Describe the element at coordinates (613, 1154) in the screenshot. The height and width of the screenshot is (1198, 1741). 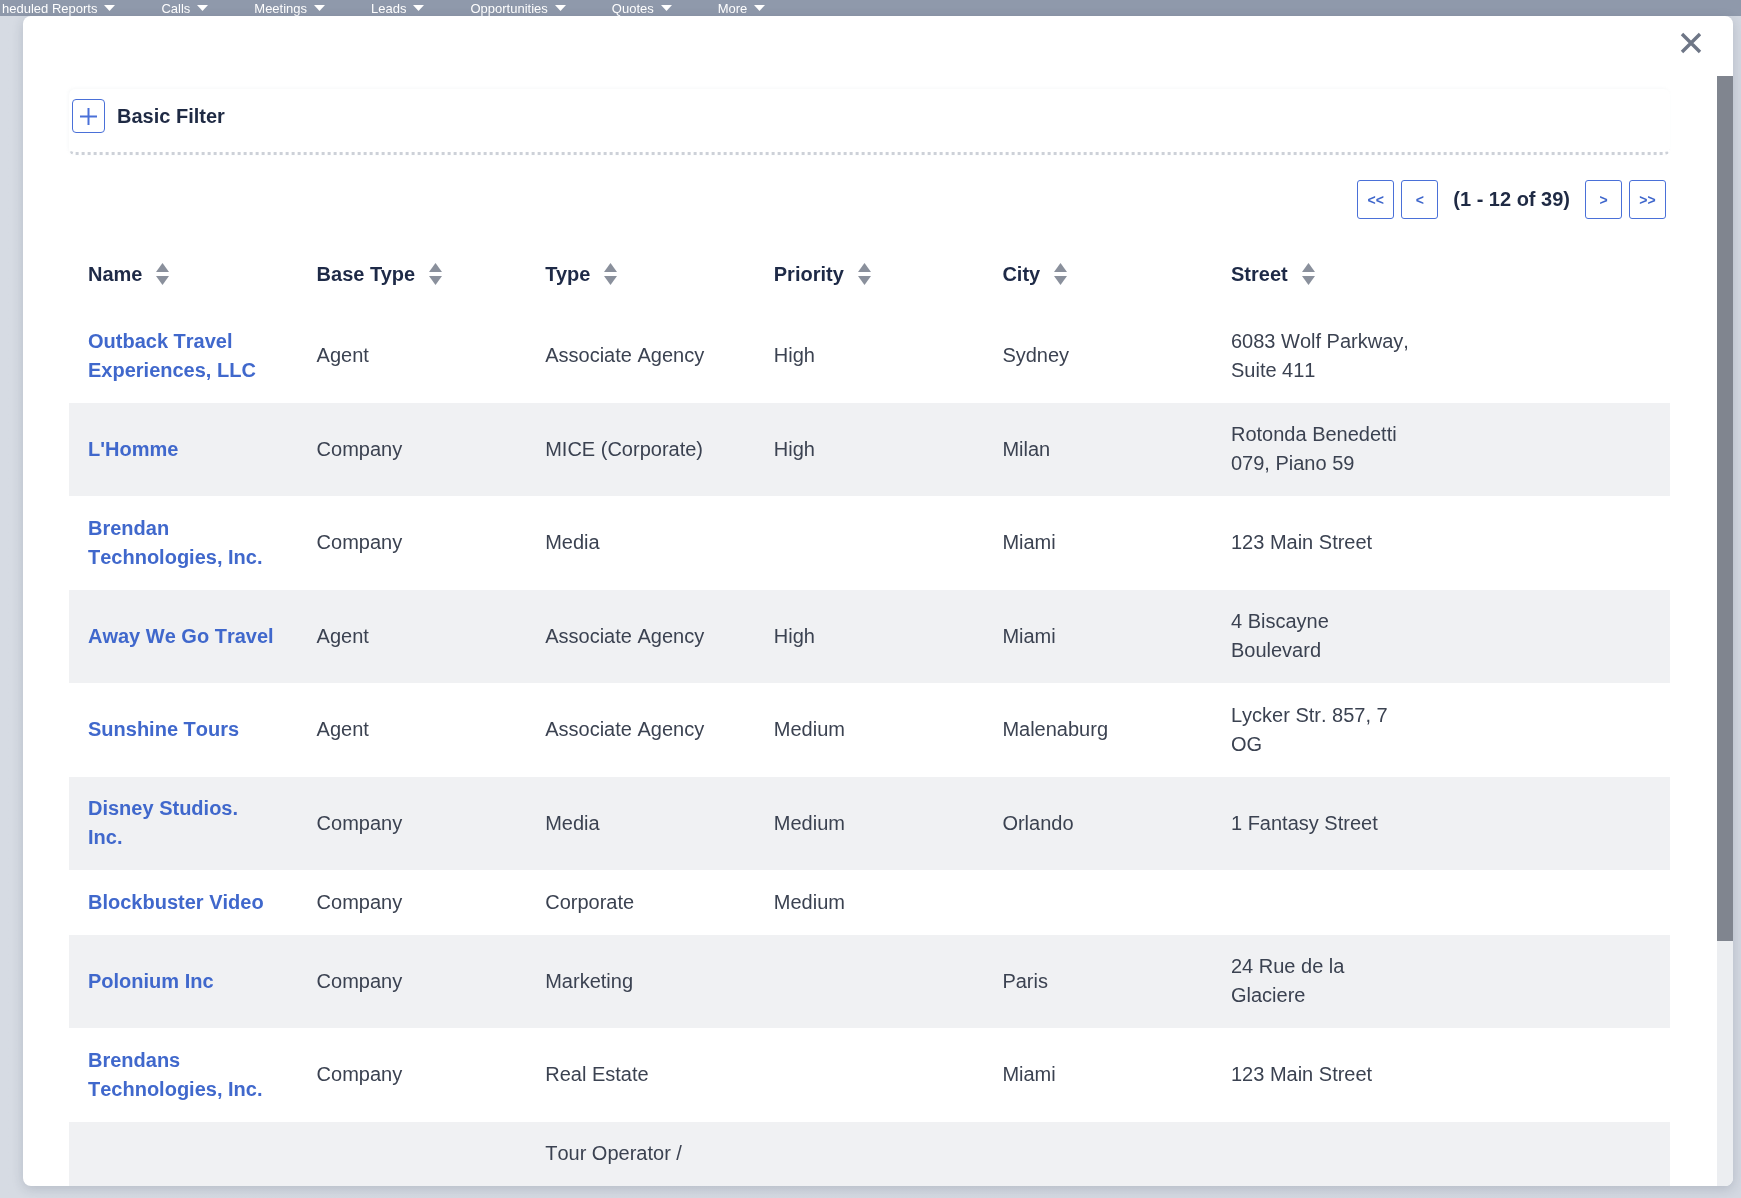
I see `table-cell-text: Tour Operator /` at that location.